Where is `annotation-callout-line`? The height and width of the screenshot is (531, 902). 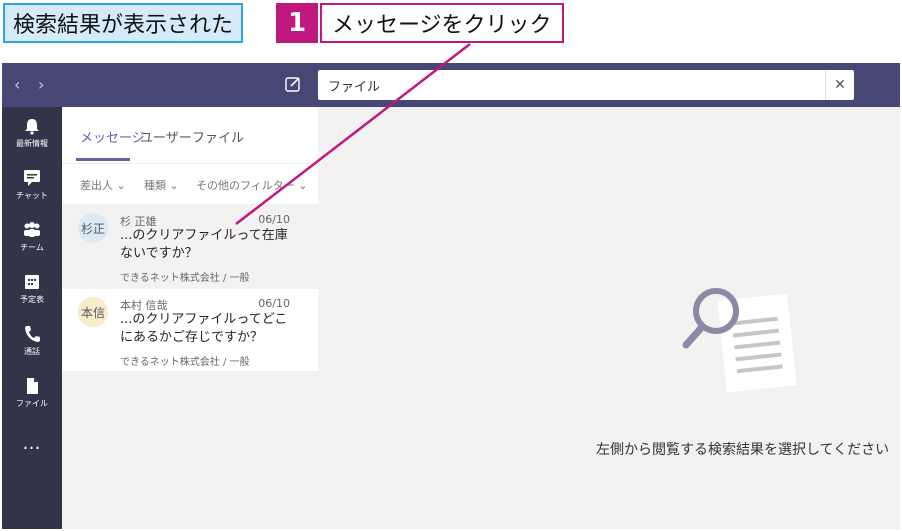
annotation-callout-line is located at coordinates (353, 134).